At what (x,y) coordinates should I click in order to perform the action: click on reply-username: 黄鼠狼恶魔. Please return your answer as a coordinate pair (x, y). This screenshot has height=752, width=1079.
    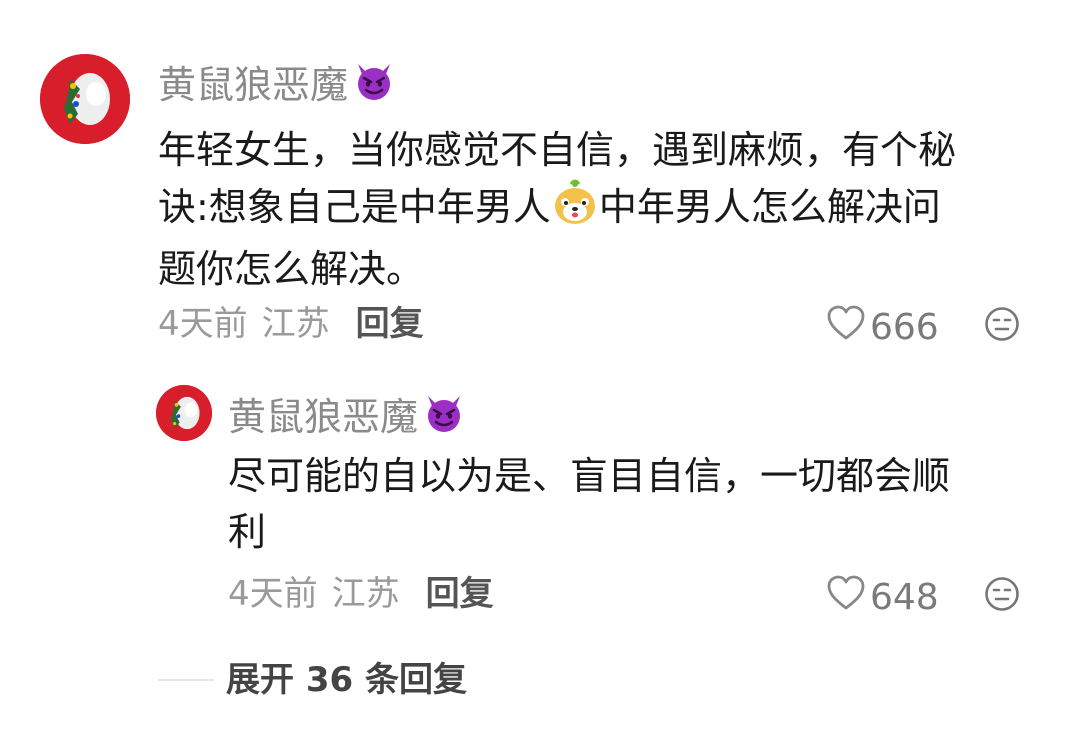
    Looking at the image, I should click on (347, 416).